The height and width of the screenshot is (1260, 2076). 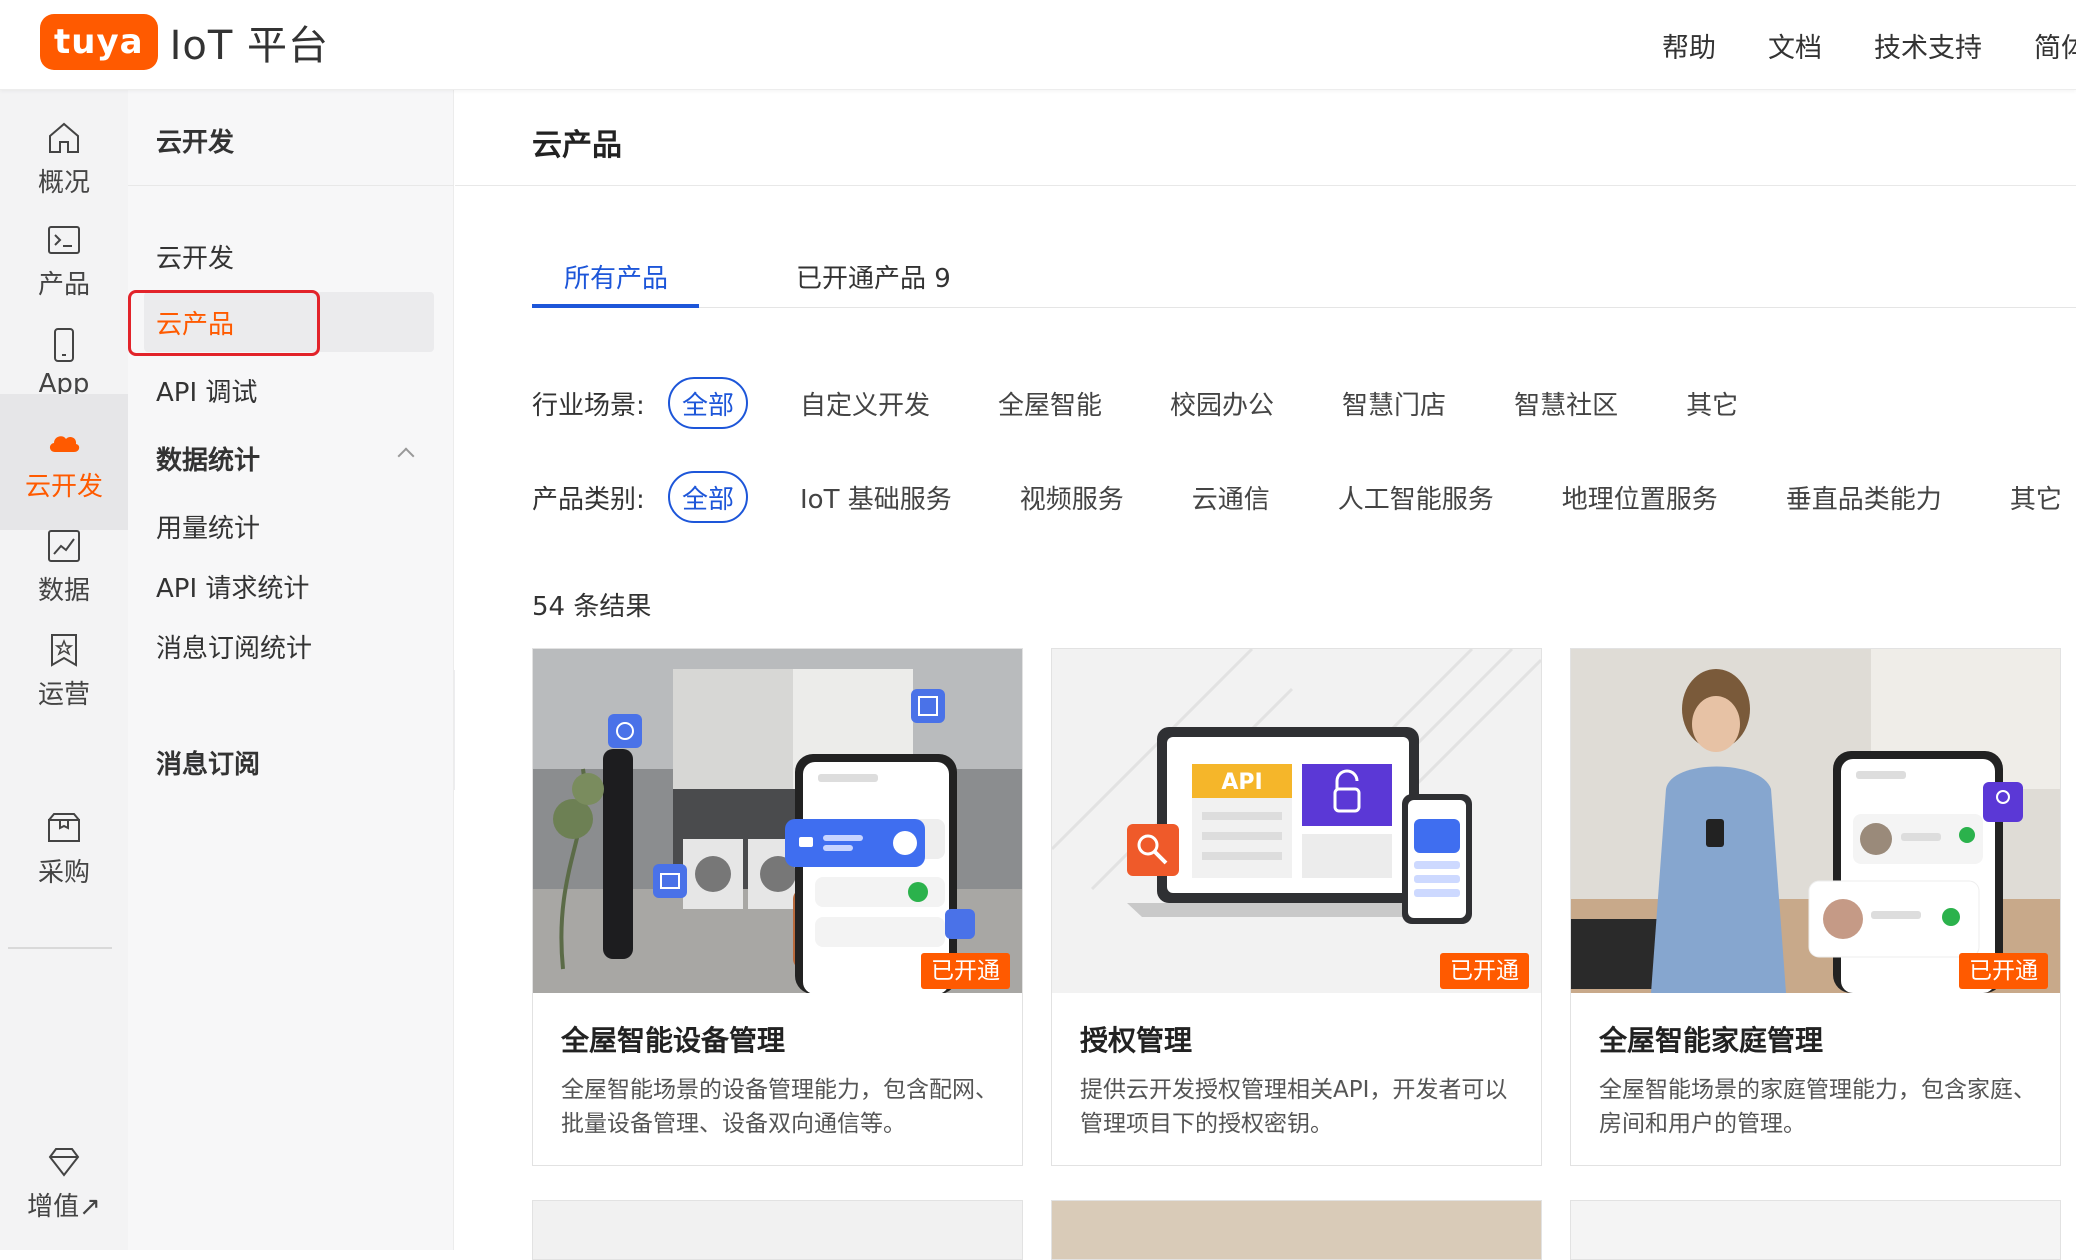 I want to click on home-icon, so click(x=64, y=137).